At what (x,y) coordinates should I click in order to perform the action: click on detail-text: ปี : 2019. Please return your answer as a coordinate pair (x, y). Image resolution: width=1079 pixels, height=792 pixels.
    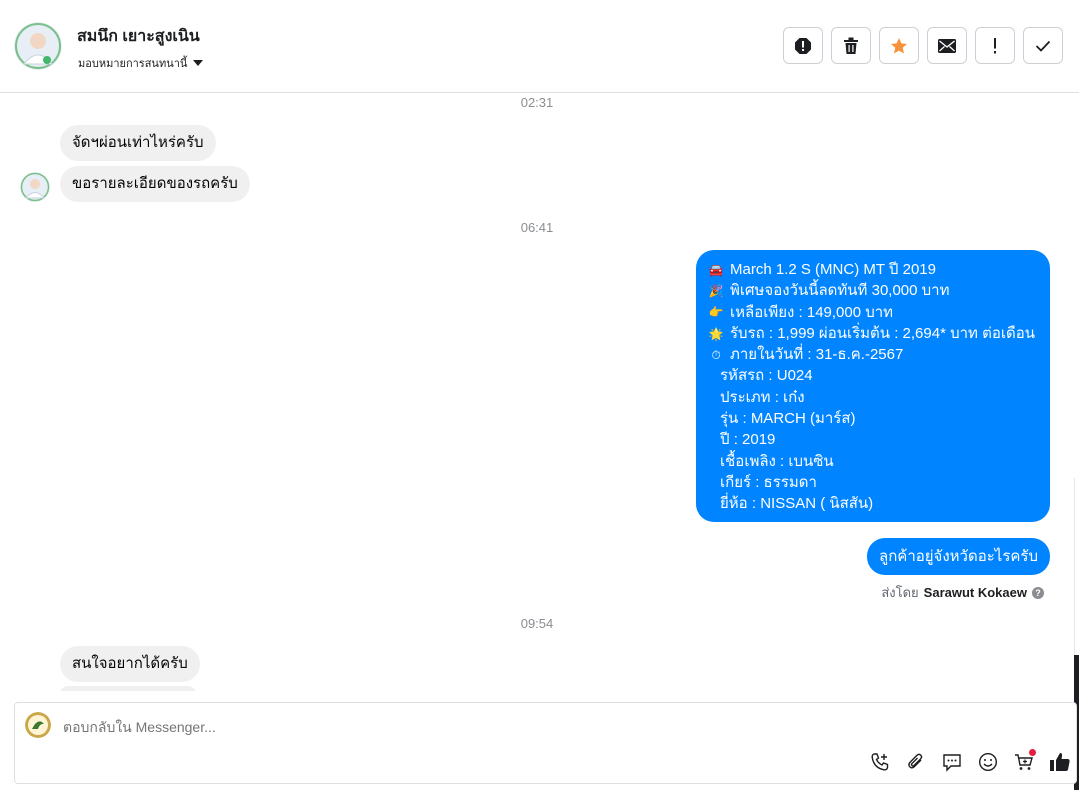
    Looking at the image, I should click on (748, 440).